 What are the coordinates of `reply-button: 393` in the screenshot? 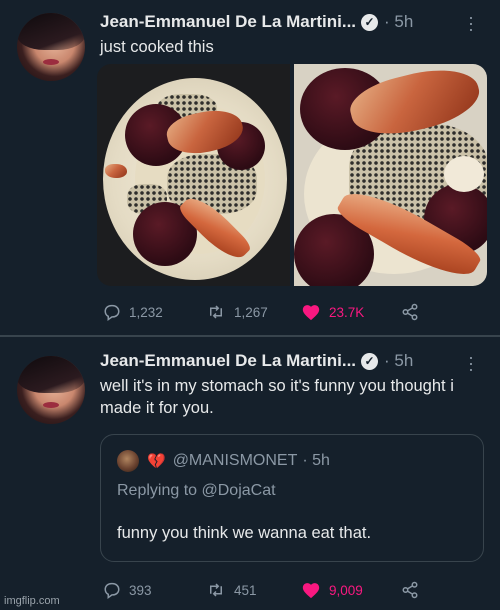 It's located at (154, 590).